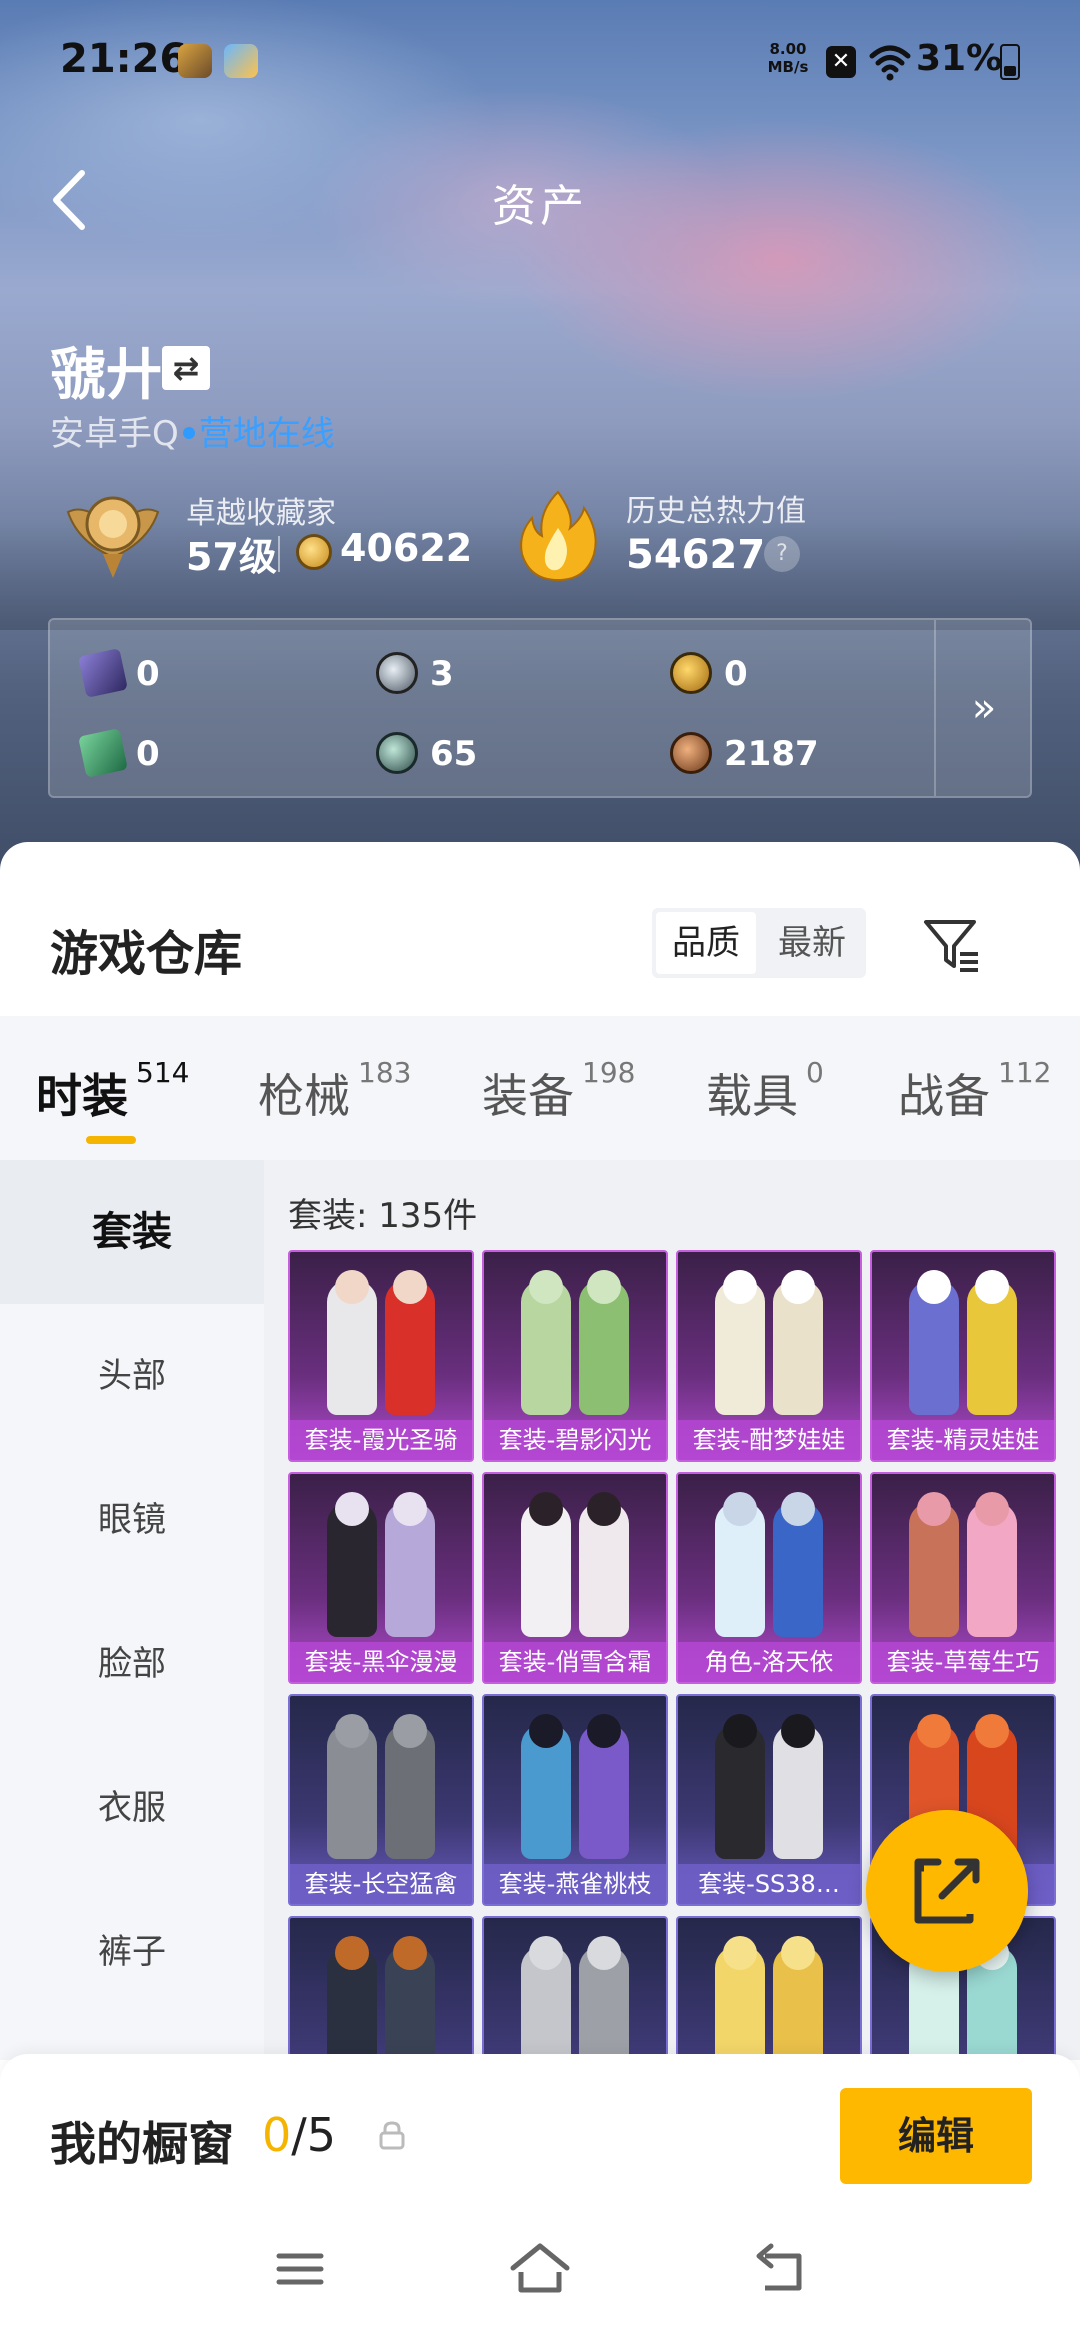 This screenshot has height=2344, width=1080. What do you see at coordinates (397, 673) in the screenshot?
I see `silver-coin-icon` at bounding box center [397, 673].